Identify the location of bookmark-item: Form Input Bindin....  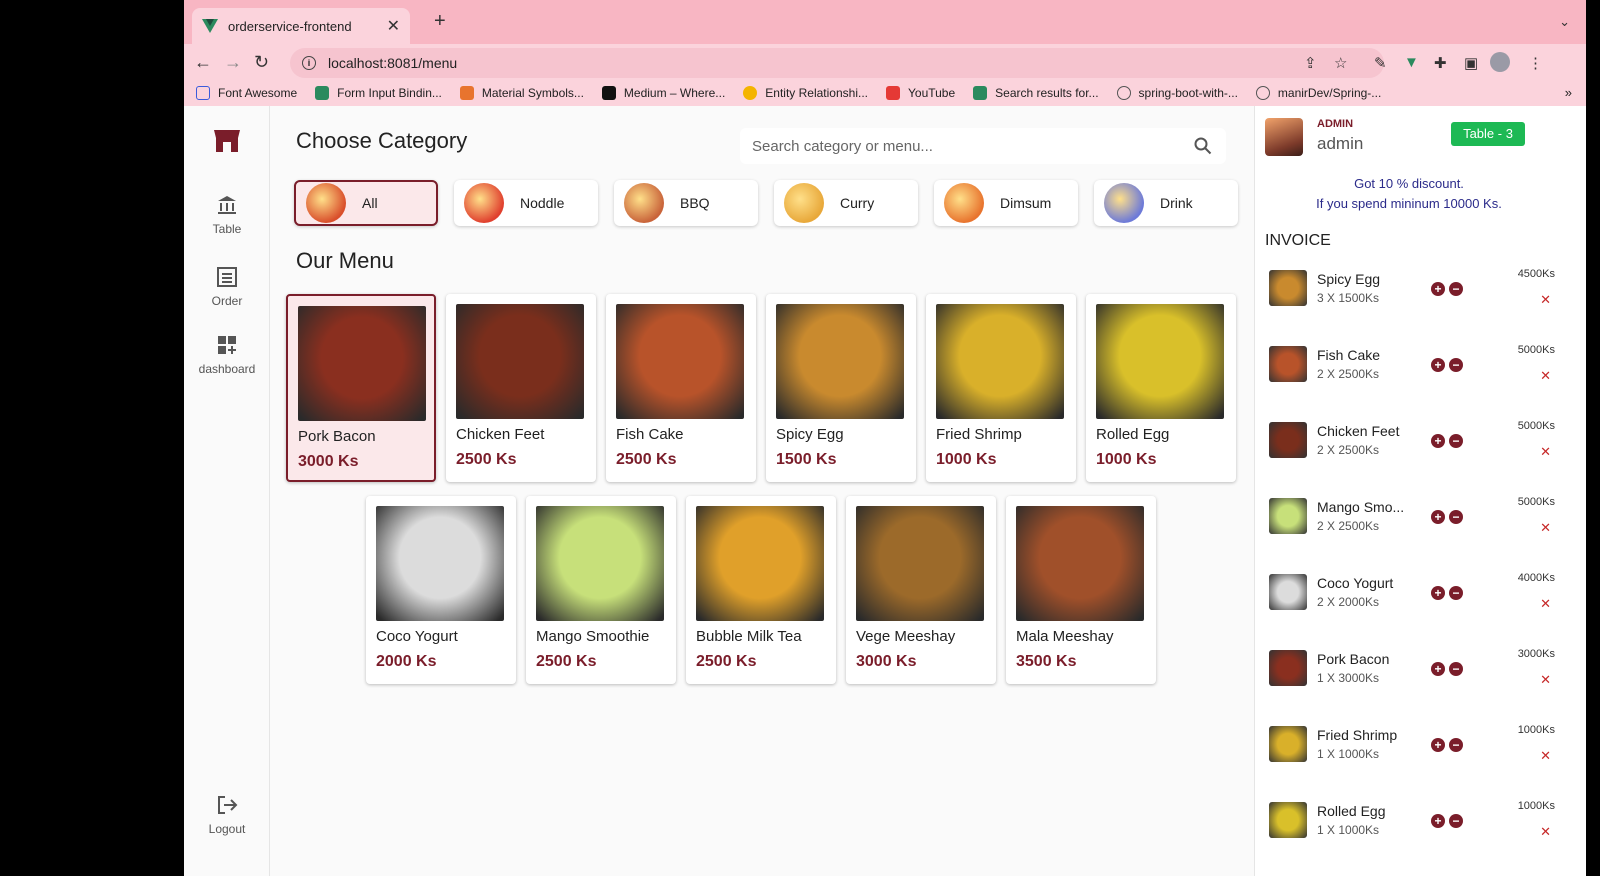
(378, 93).